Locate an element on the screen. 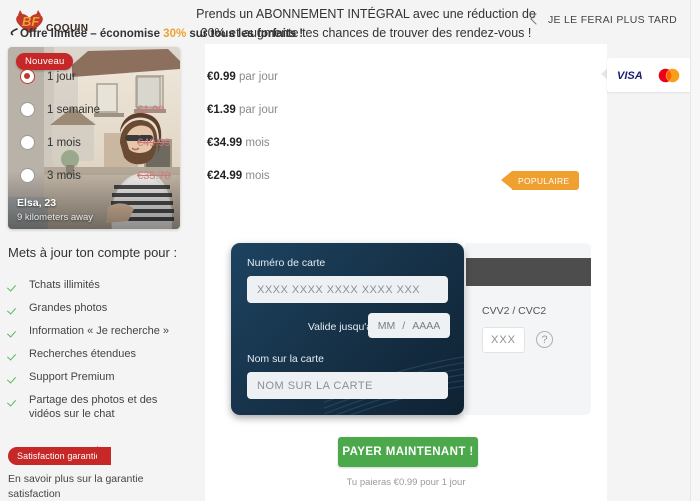 The image size is (700, 501). mastercard-icon is located at coordinates (668, 75).